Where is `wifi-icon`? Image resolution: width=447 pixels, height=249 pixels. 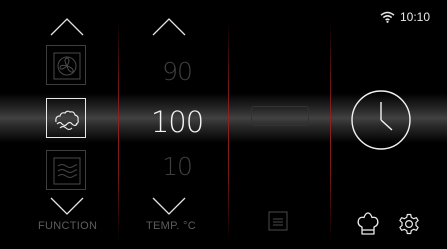
wifi-icon is located at coordinates (387, 17).